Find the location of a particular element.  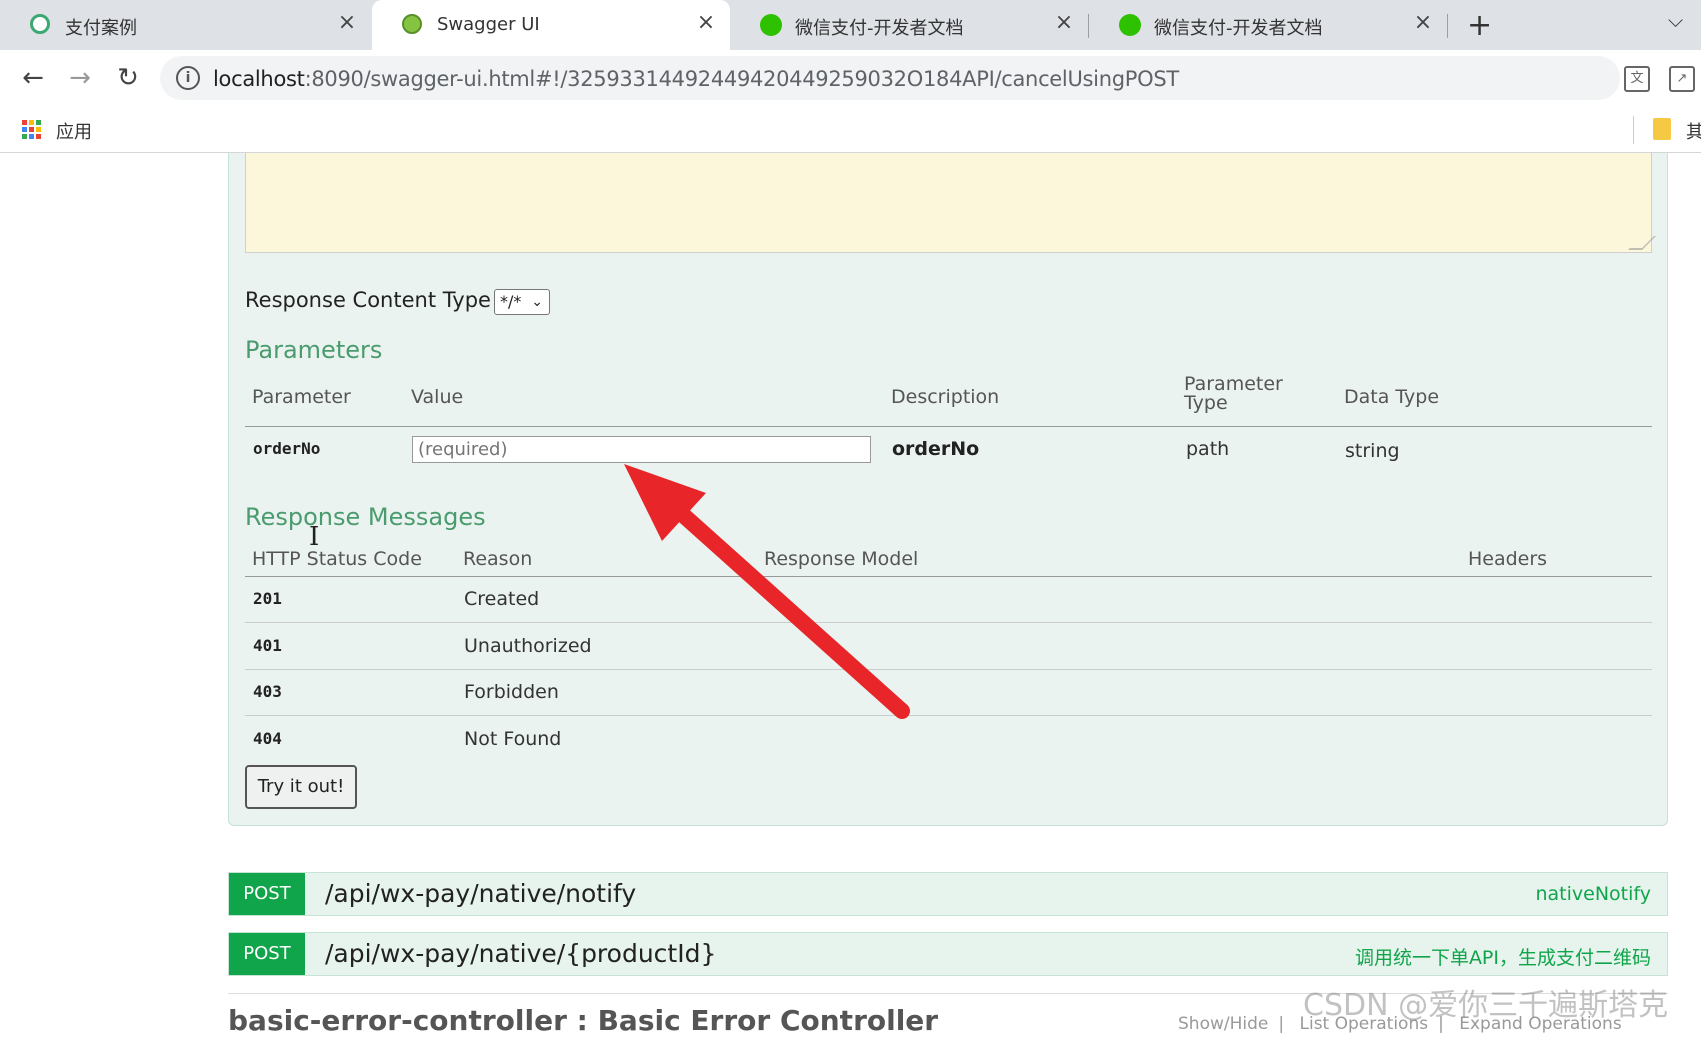

annotation-arrow-overlay is located at coordinates (767, 591).